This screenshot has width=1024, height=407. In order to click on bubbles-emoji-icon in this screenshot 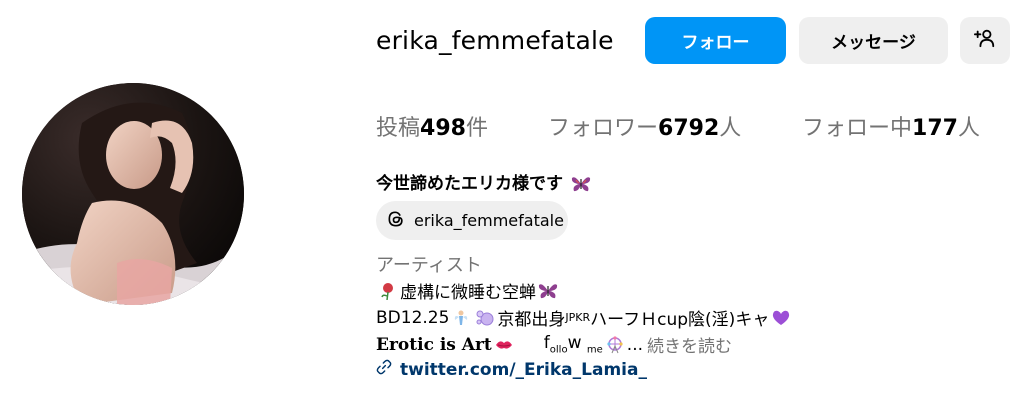, I will do `click(485, 318)`.